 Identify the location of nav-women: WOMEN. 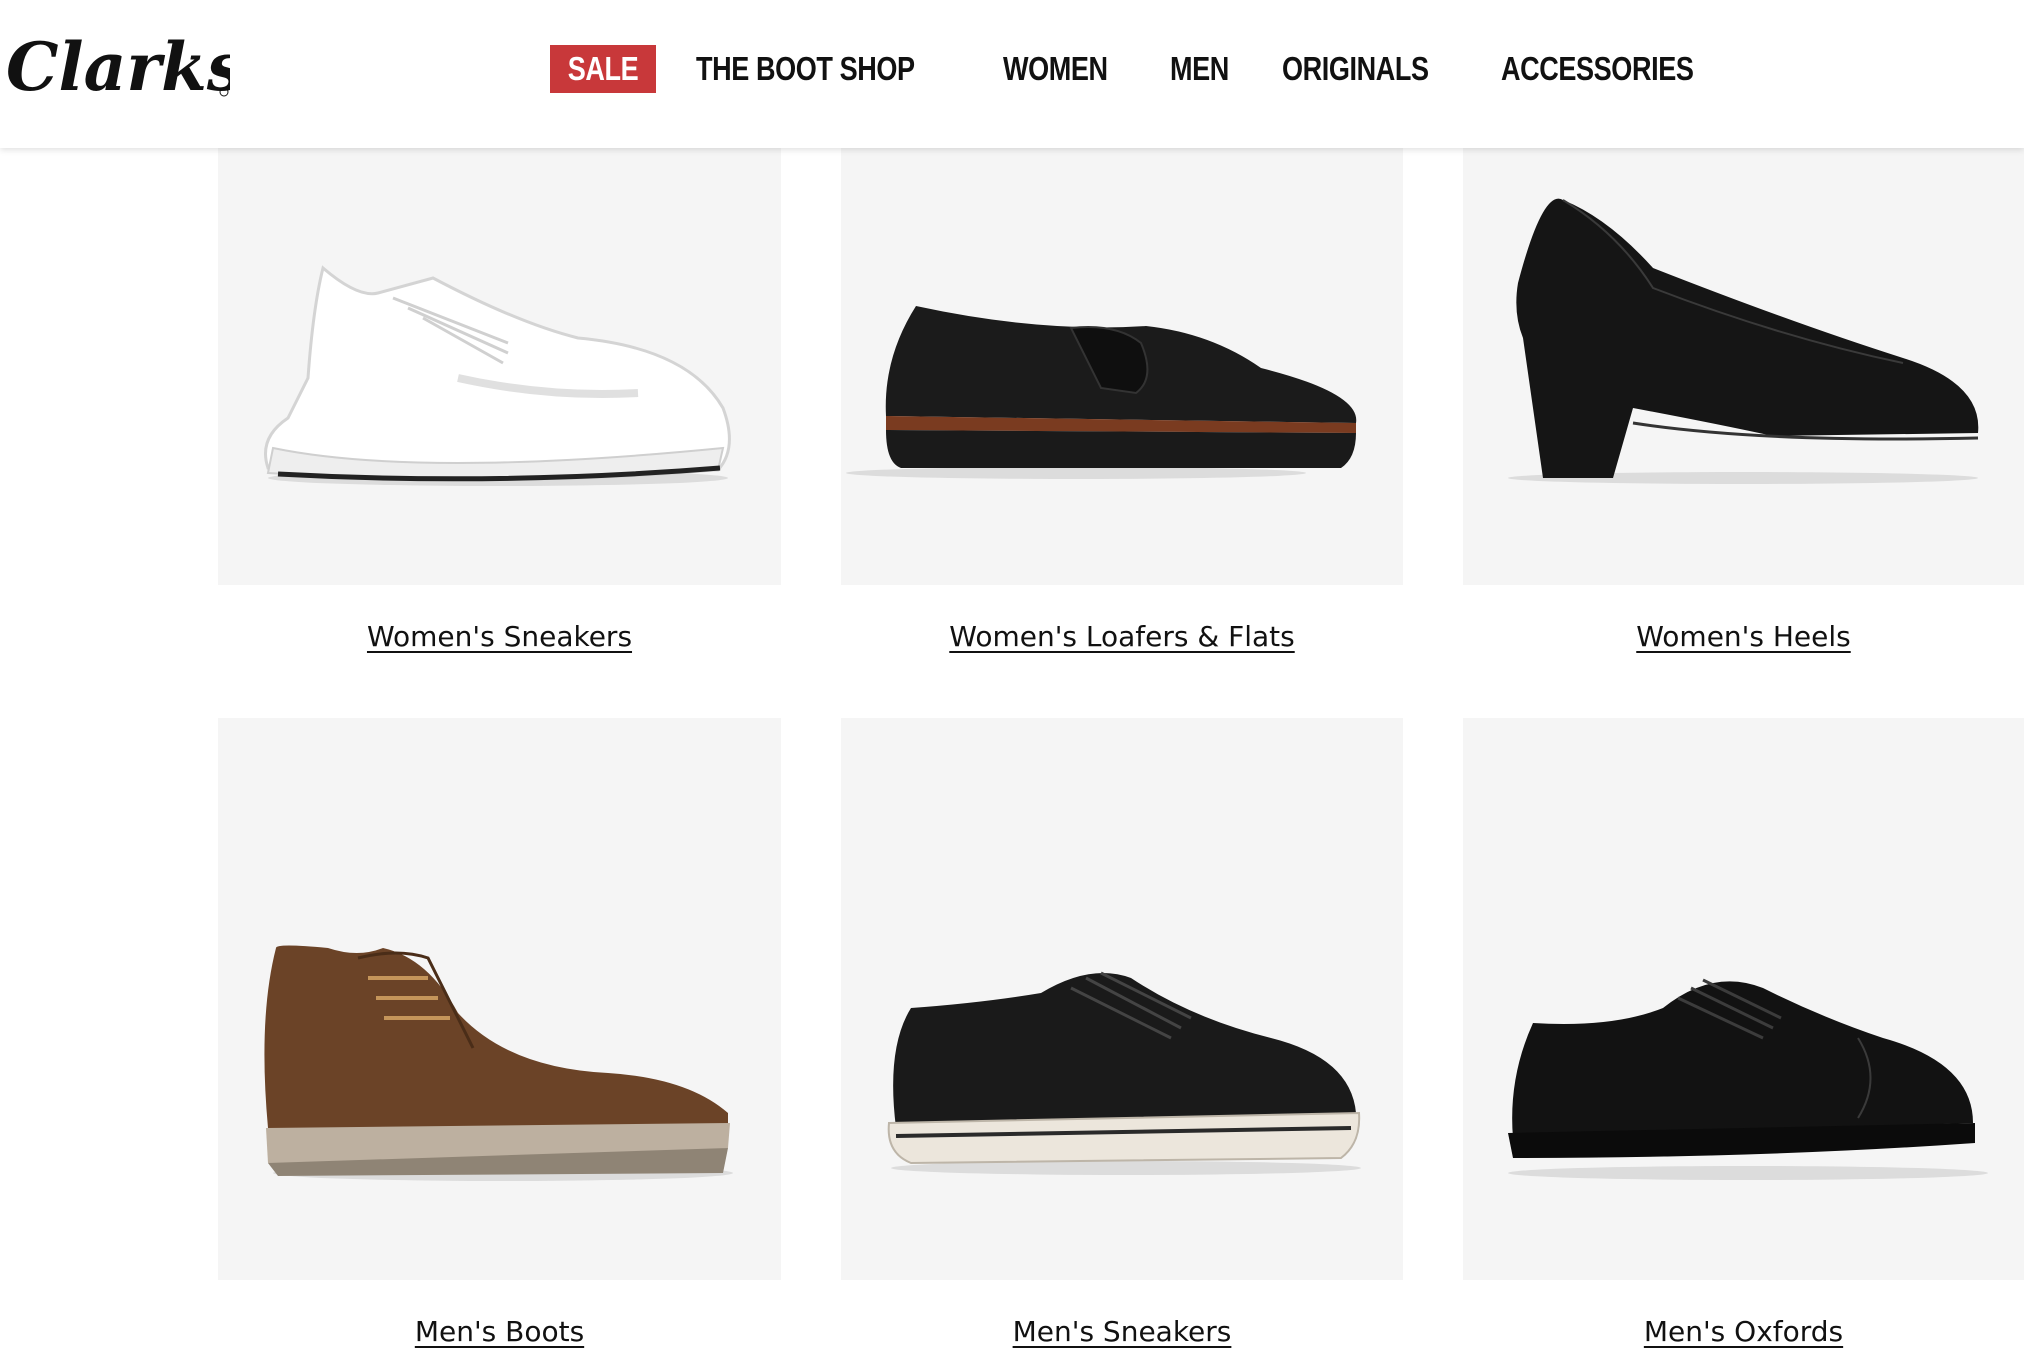
(1055, 69).